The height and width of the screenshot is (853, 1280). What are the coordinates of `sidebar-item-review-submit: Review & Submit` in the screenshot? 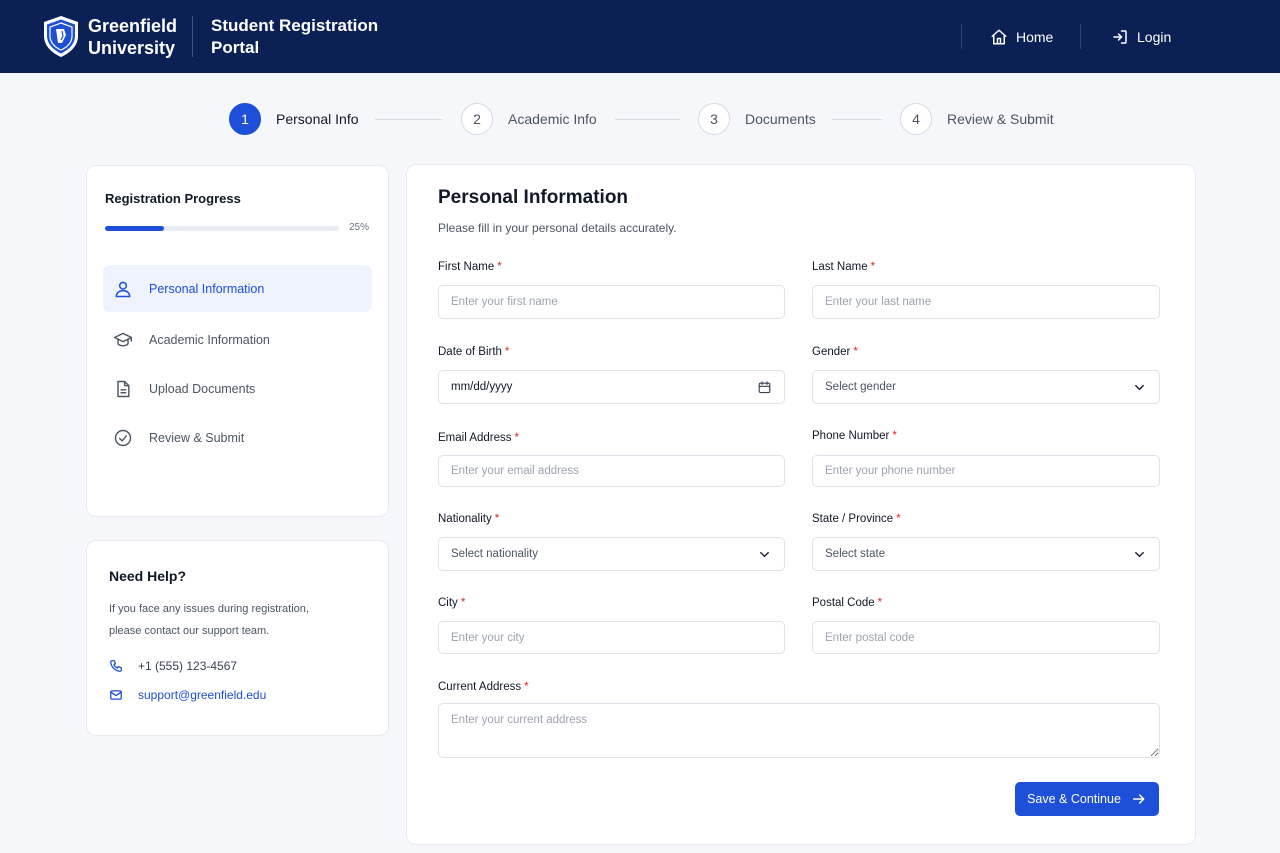 It's located at (237, 437).